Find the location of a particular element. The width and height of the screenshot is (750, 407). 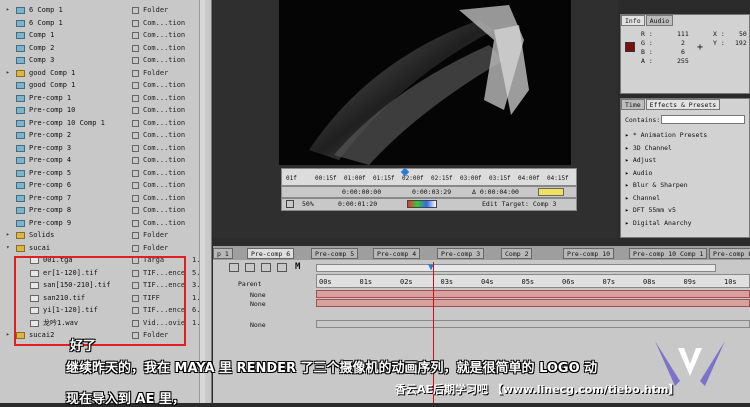

end-time: 0:00:03:29 is located at coordinates (431, 192).